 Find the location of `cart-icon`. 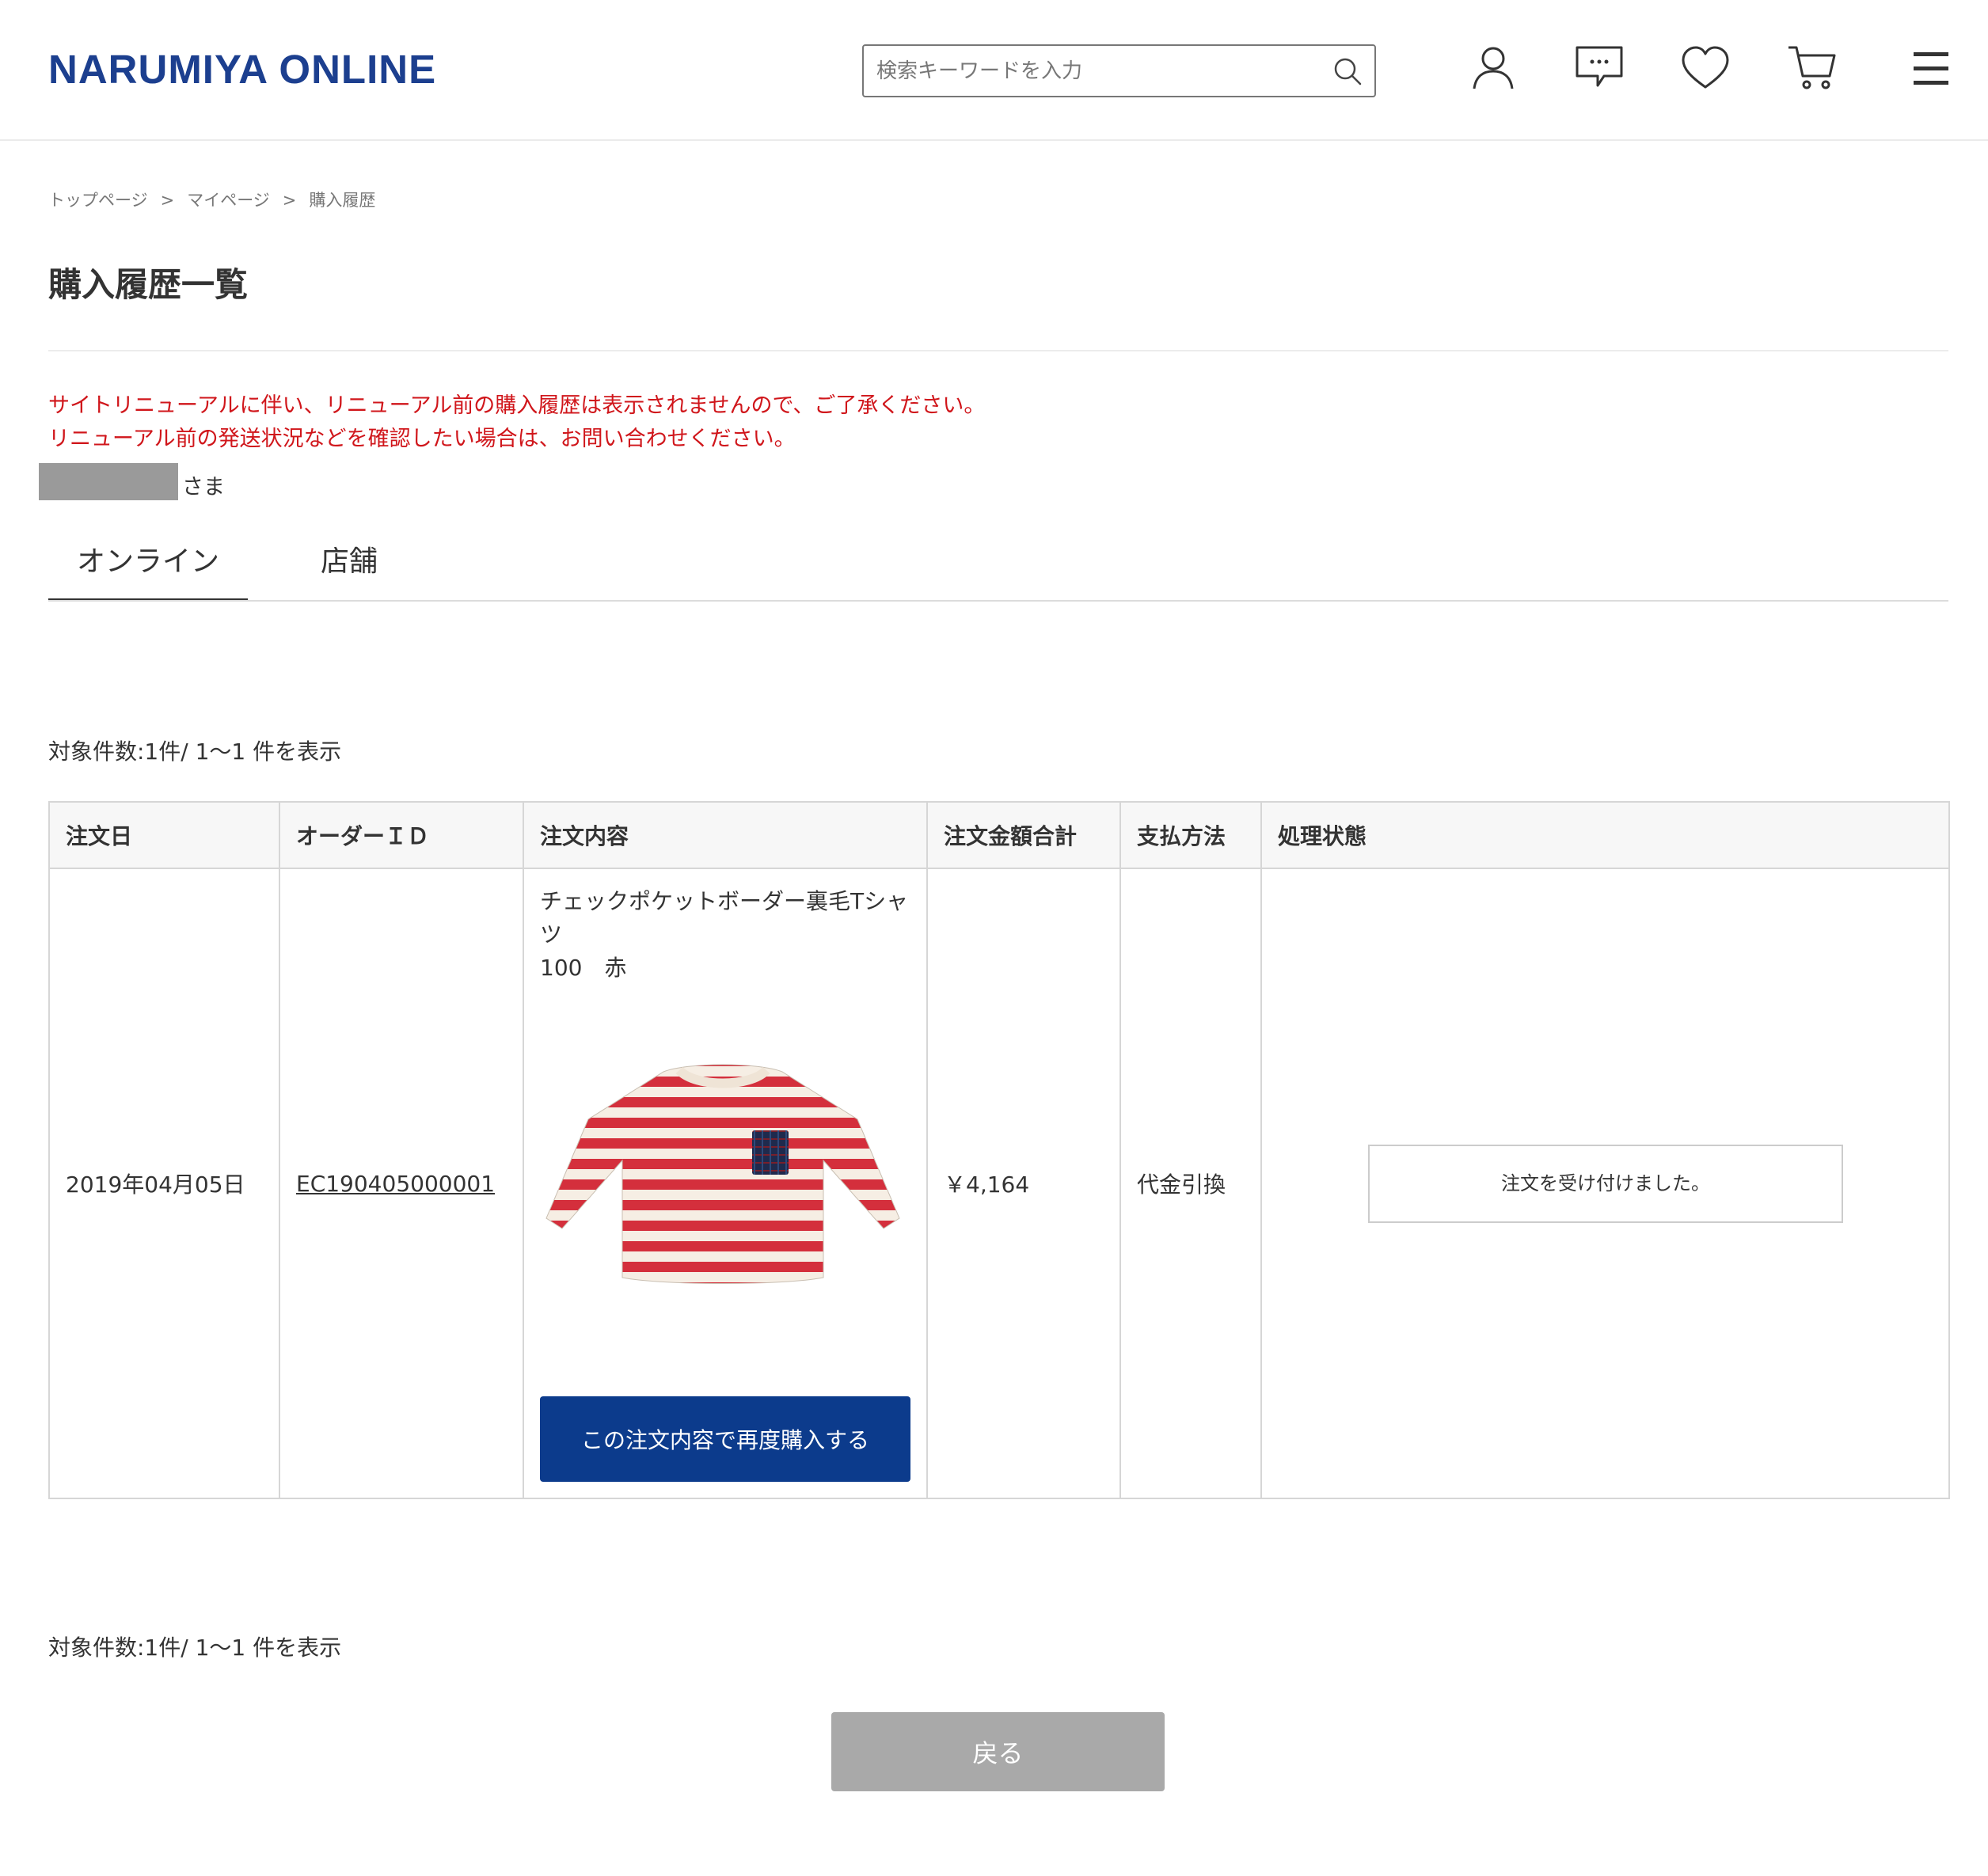

cart-icon is located at coordinates (1812, 68).